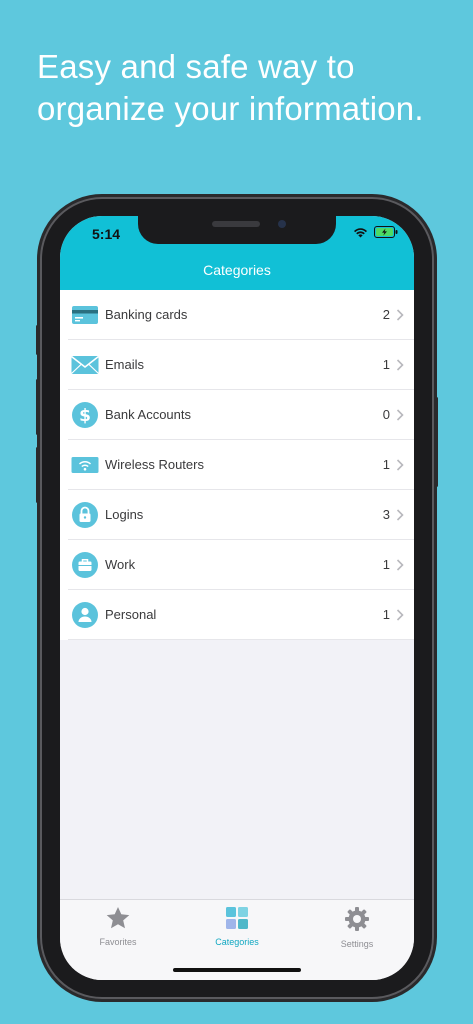  I want to click on volume-down-button, so click(37, 475).